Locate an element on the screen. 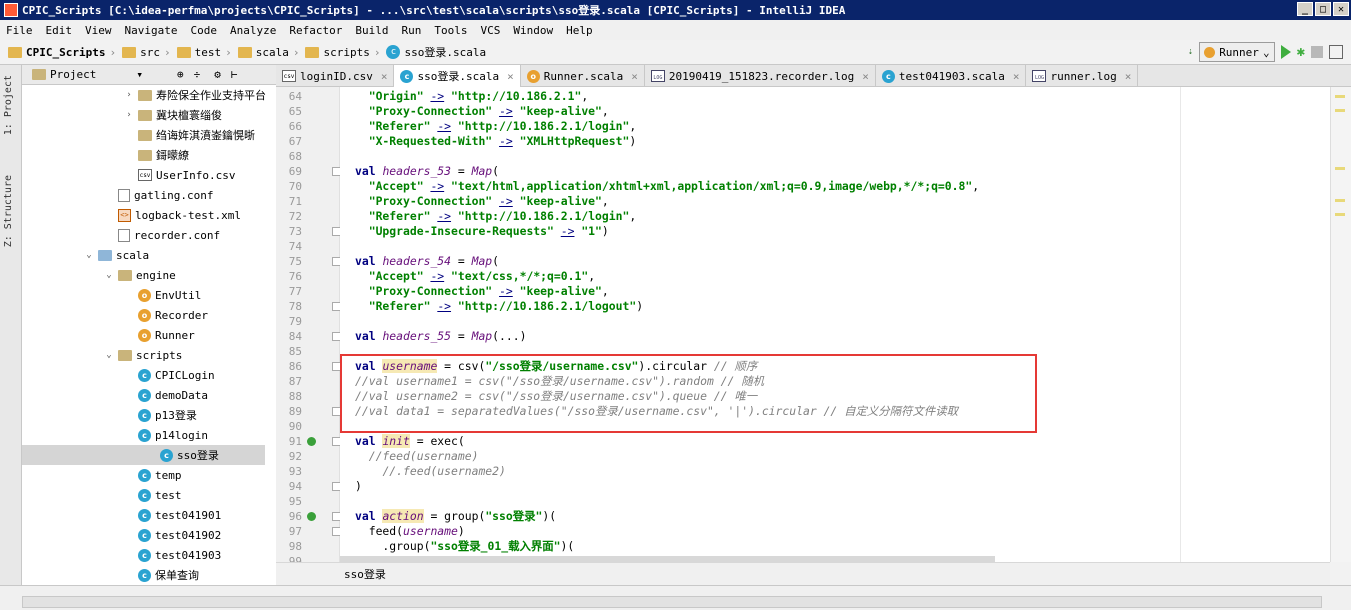 Image resolution: width=1351 pixels, height=610 pixels. menu-item-help: Help is located at coordinates (579, 30).